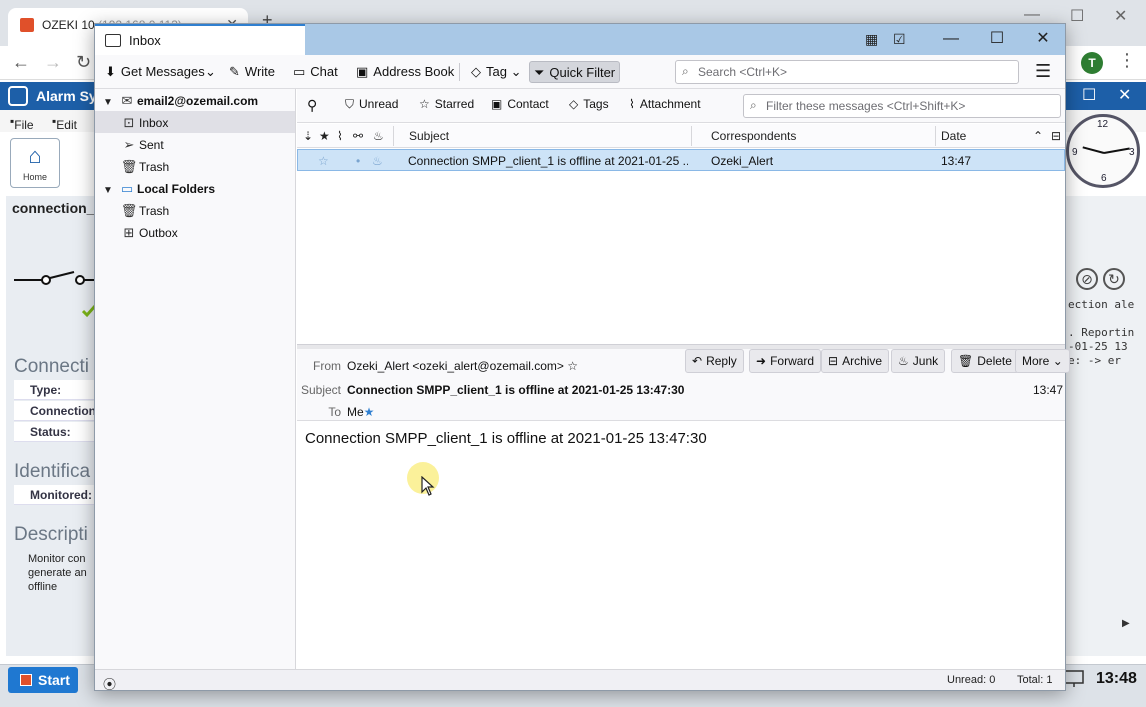 This screenshot has height=707, width=1146. What do you see at coordinates (299, 71) in the screenshot?
I see `chat-bubble-icon: ▭` at bounding box center [299, 71].